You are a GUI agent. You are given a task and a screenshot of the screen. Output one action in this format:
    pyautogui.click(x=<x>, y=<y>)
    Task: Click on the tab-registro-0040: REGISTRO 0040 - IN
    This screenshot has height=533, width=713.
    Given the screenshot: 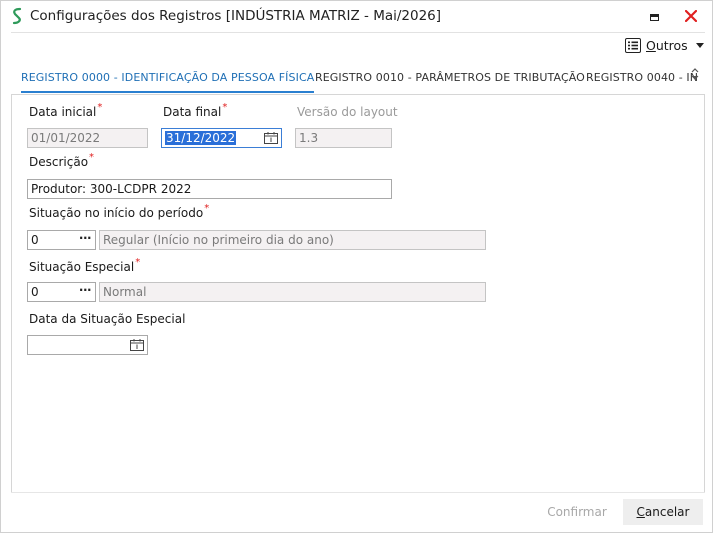 What is the action you would take?
    pyautogui.click(x=642, y=78)
    